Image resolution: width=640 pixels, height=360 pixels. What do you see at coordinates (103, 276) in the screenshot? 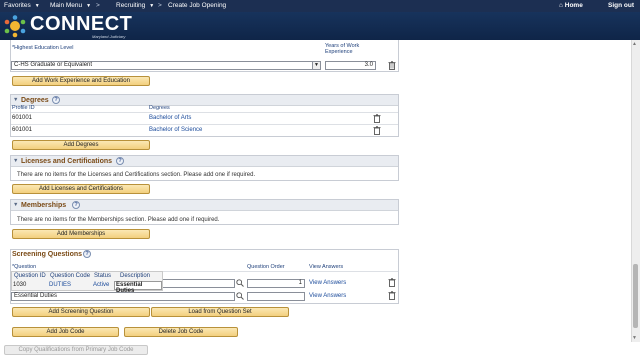
I see `popup-status-header: Status` at bounding box center [103, 276].